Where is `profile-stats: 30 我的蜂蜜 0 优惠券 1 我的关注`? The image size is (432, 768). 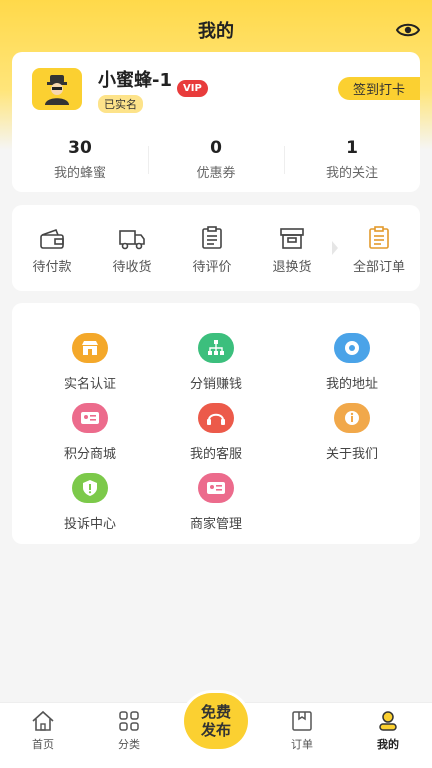 profile-stats: 30 我的蜂蜜 0 优惠券 1 我的关注 is located at coordinates (216, 160).